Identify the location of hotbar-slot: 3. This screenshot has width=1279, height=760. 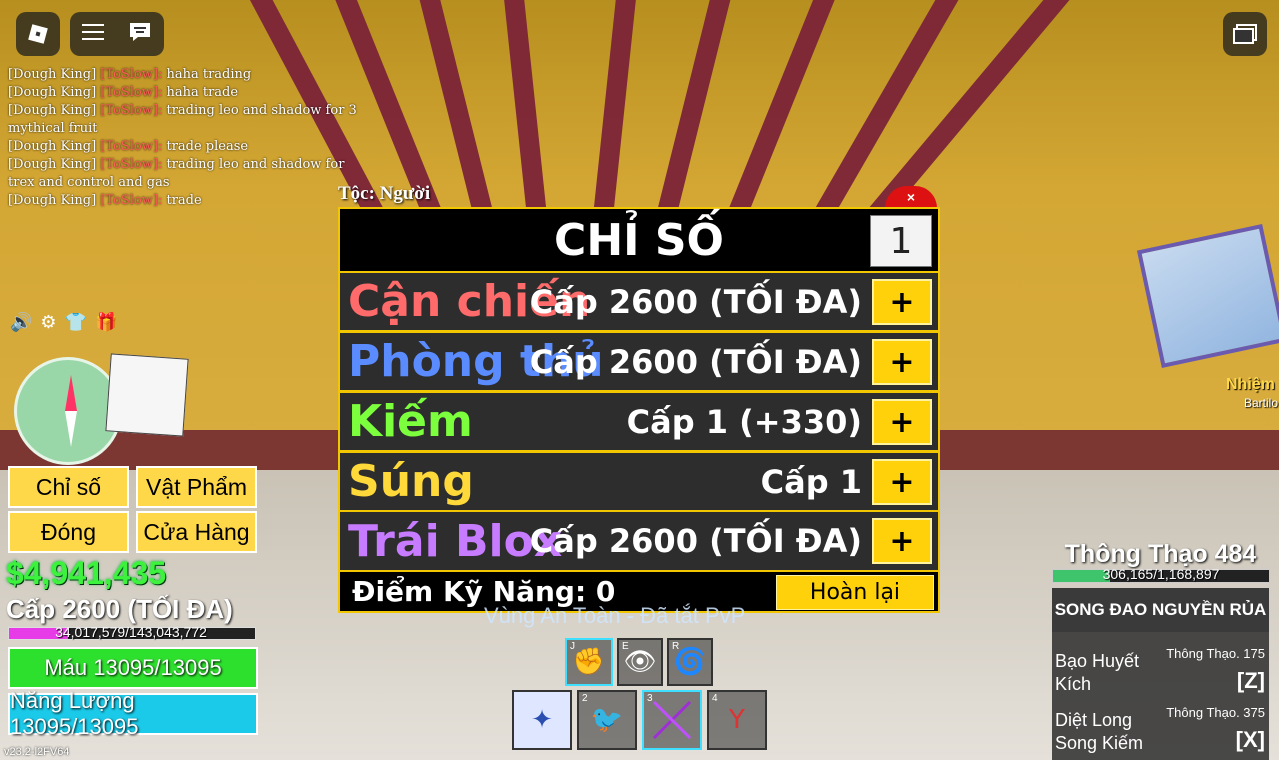
(672, 720).